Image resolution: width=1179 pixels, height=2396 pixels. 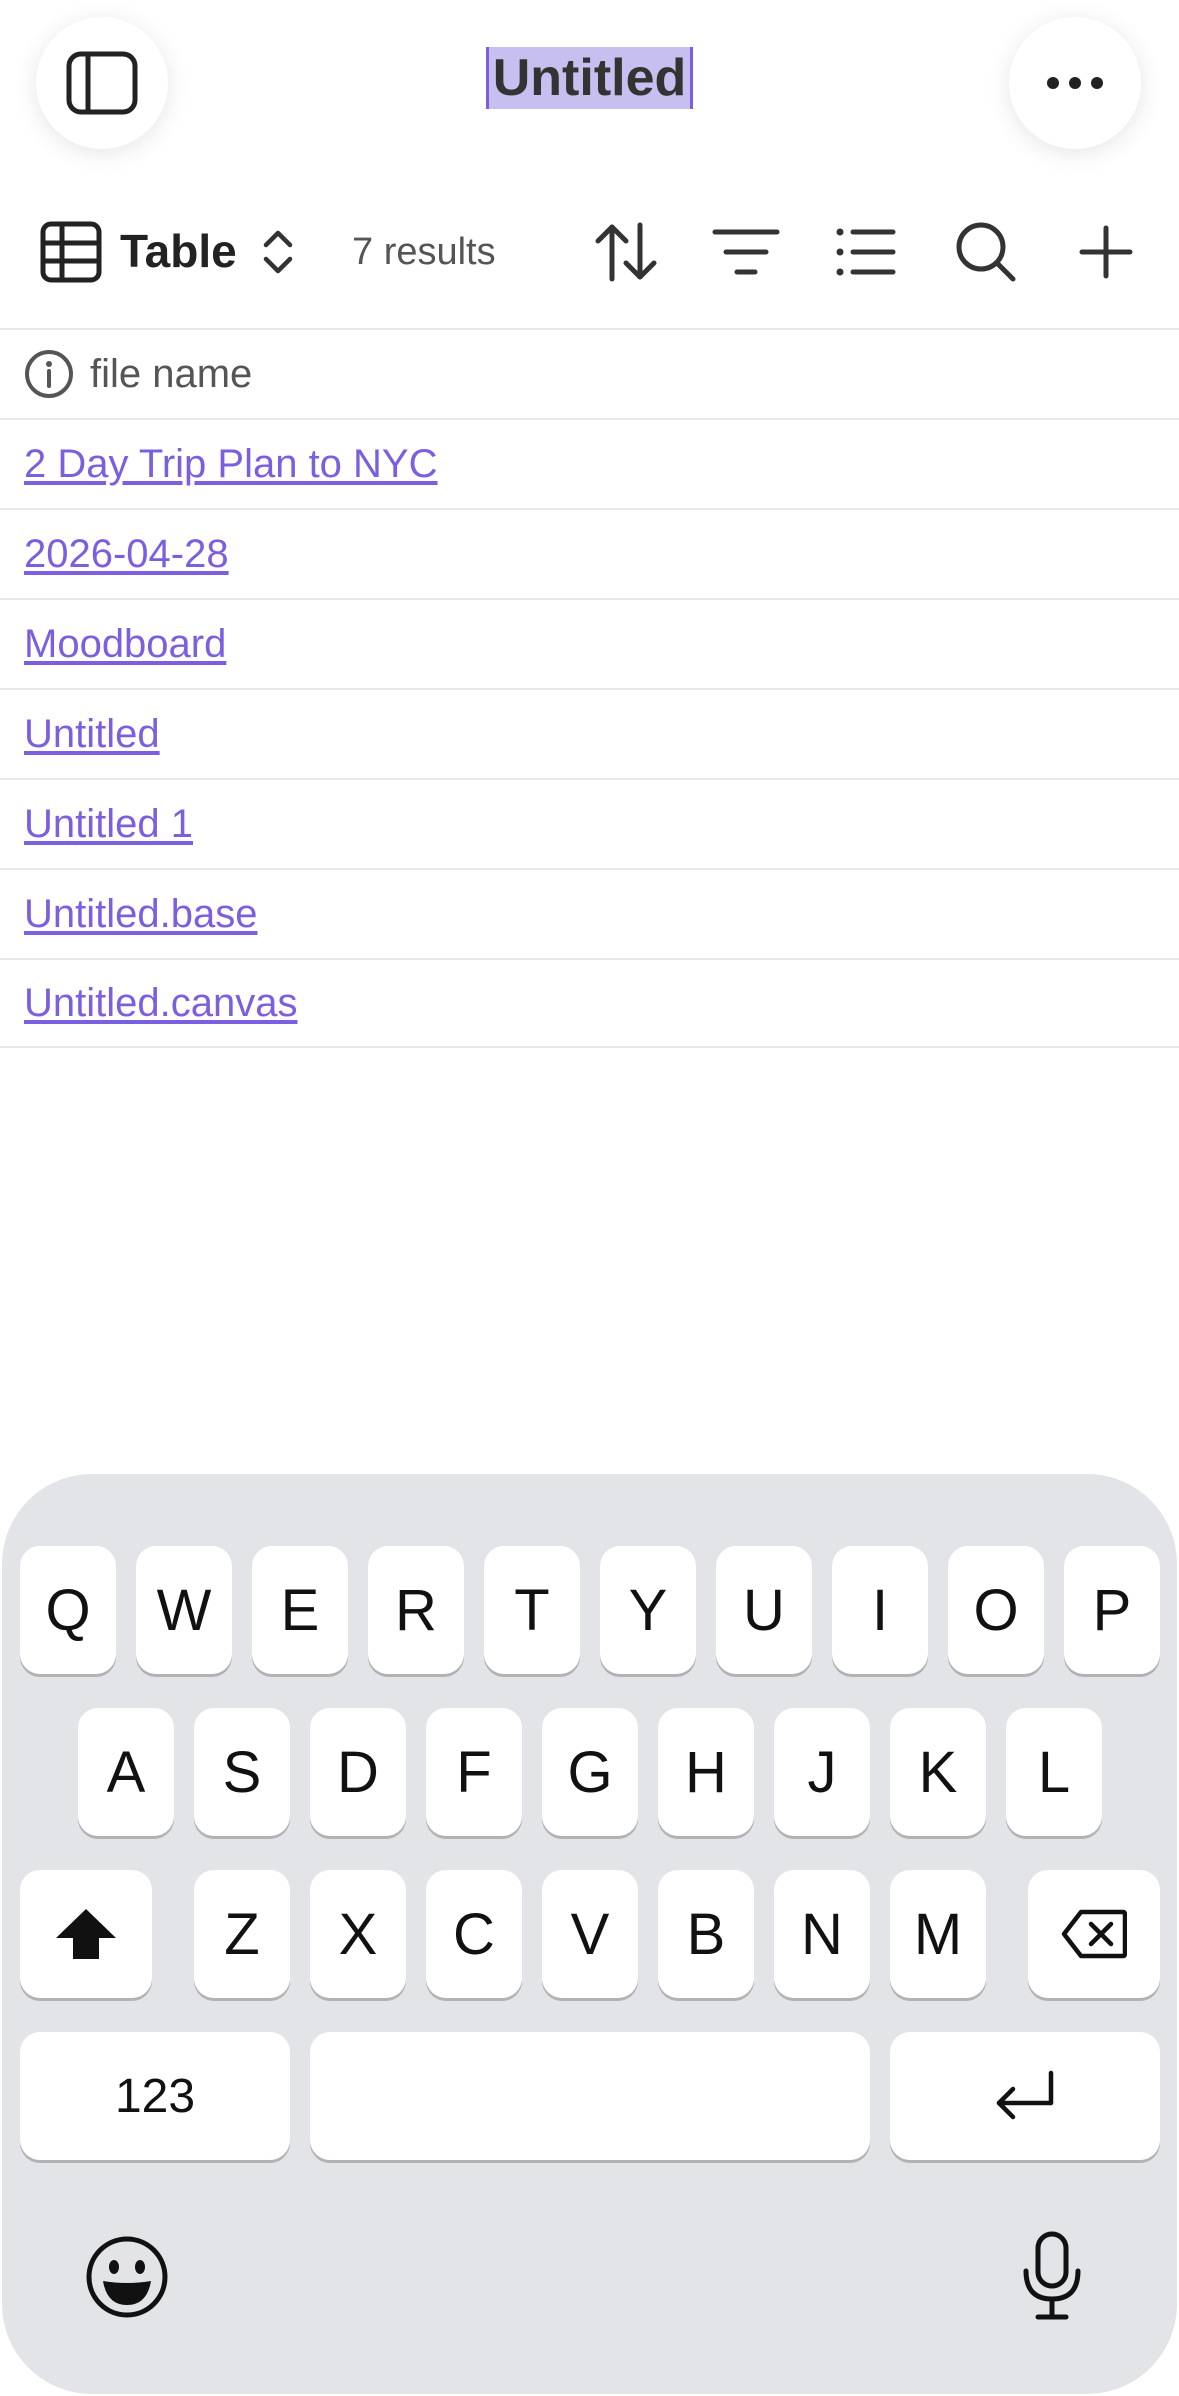 What do you see at coordinates (358, 1772) in the screenshot?
I see `key-d: D` at bounding box center [358, 1772].